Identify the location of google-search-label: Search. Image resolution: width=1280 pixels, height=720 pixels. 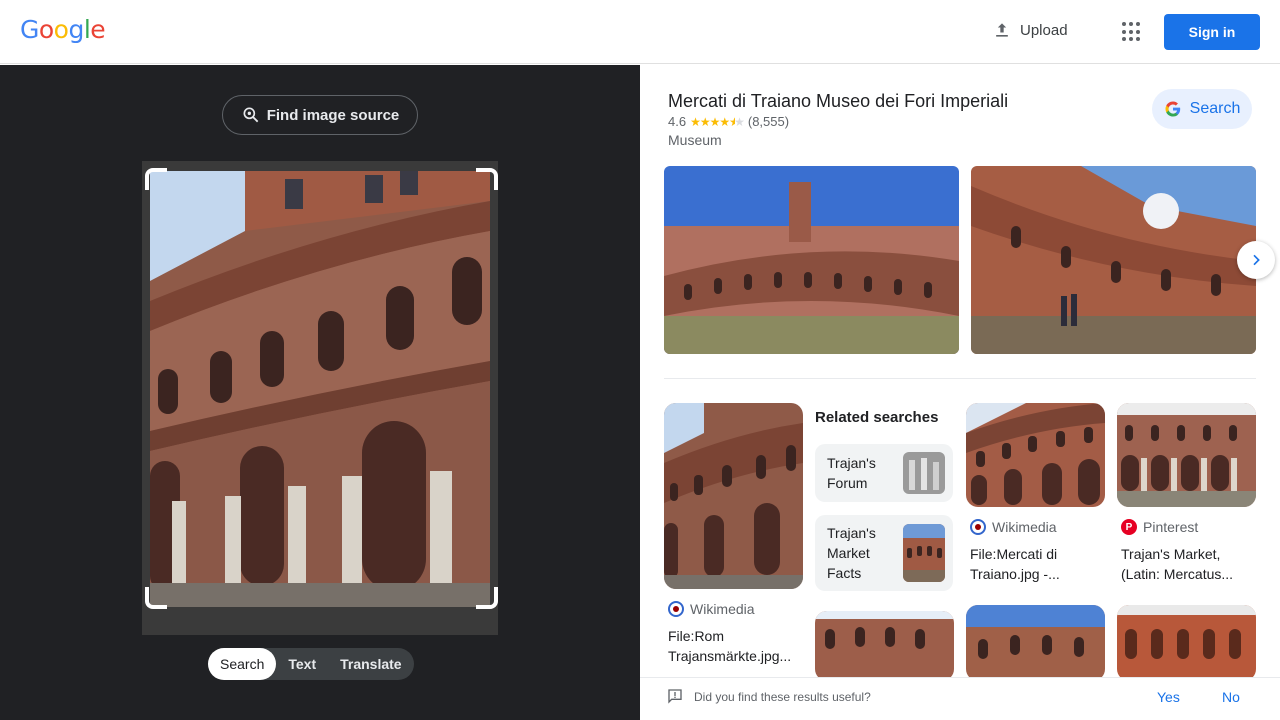
(1215, 108).